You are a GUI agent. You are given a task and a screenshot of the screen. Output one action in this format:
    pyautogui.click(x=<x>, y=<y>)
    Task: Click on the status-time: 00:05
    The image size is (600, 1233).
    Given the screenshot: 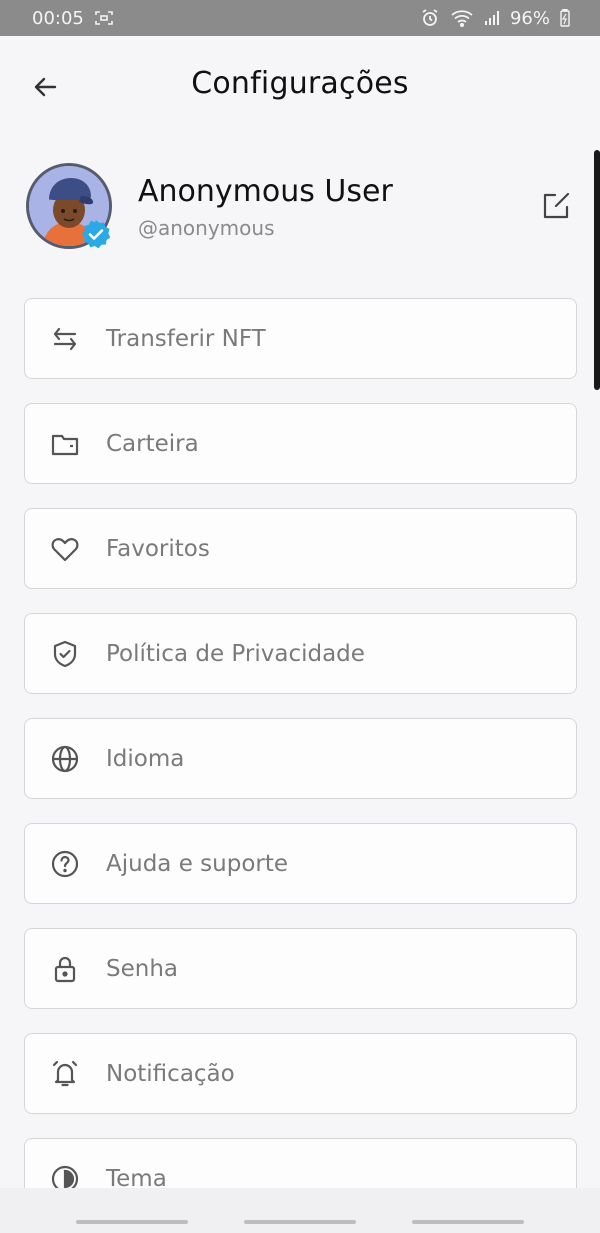 What is the action you would take?
    pyautogui.click(x=58, y=18)
    